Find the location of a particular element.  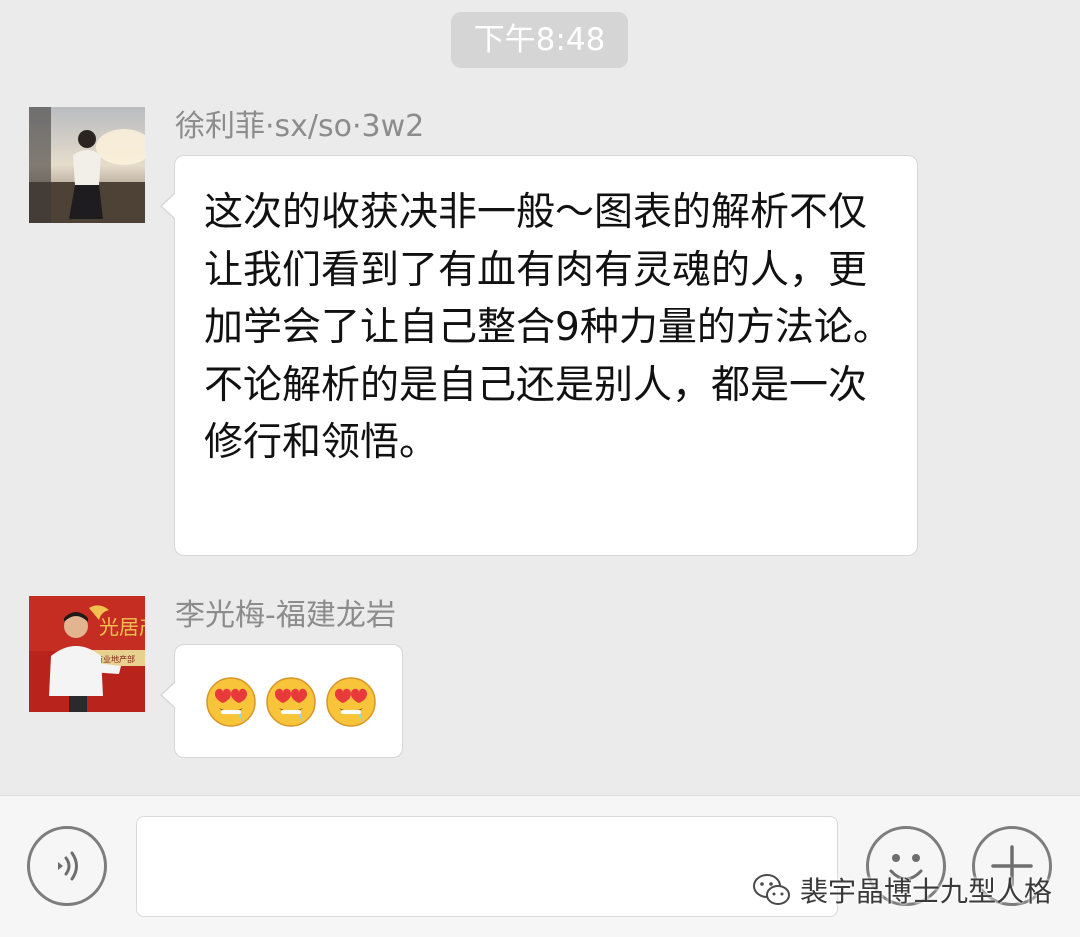

avatar-sign-text: 光居产 is located at coordinates (122, 627).